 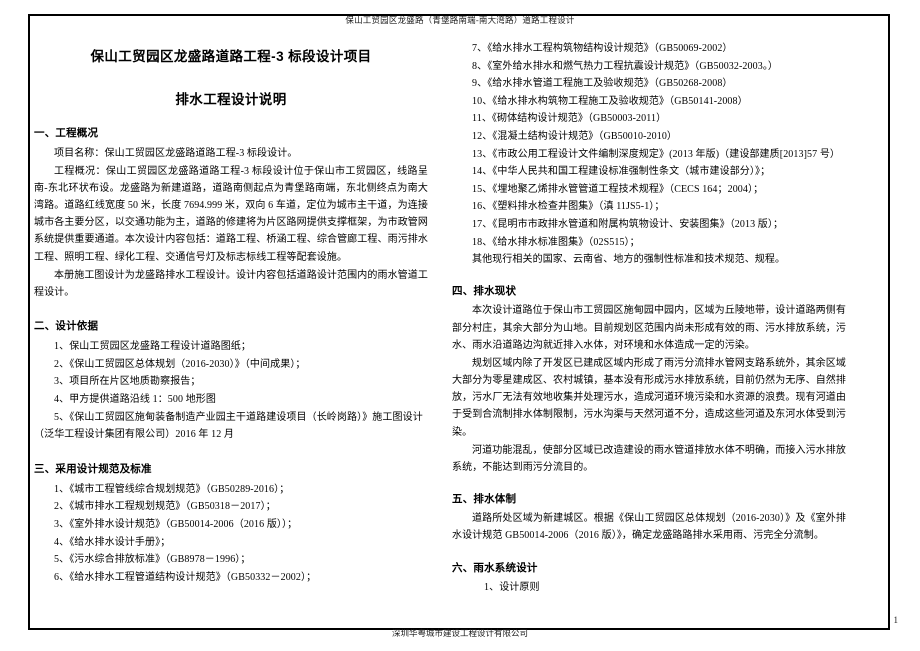 I want to click on list-item: 2、《保山工贸园区总体规划（2016-2030）》（中间成果）；, so click(x=180, y=364).